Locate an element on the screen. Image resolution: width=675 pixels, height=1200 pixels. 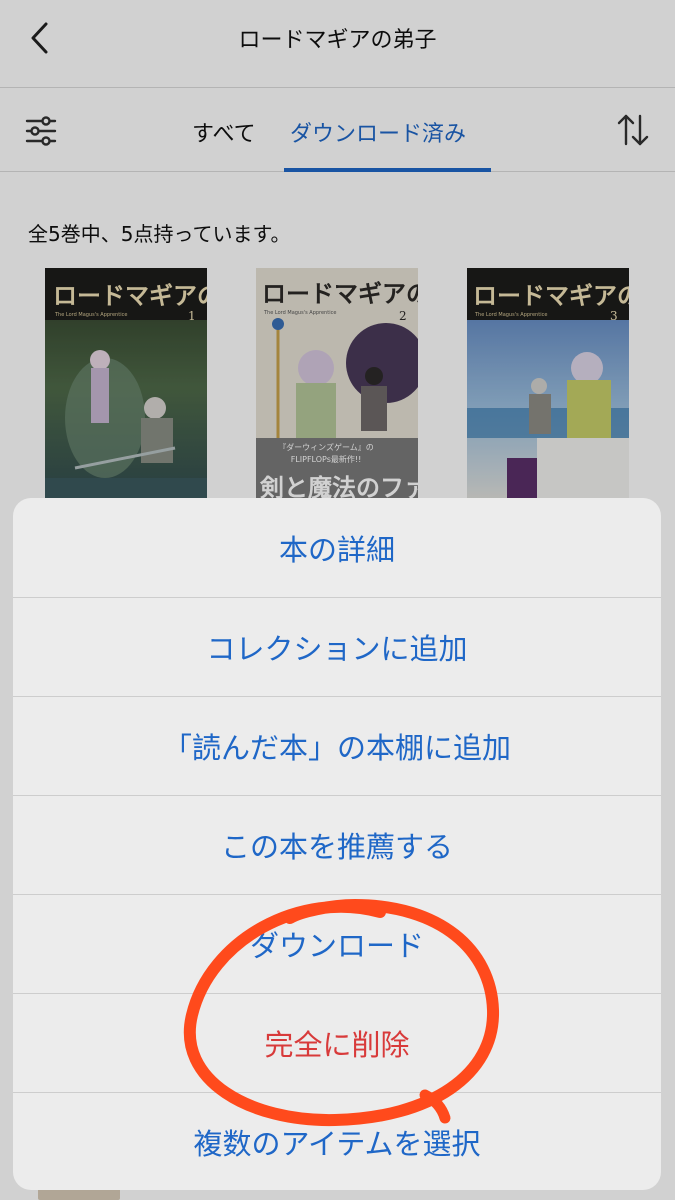
action-add-to-collection: コレクションに追加 is located at coordinates (337, 646).